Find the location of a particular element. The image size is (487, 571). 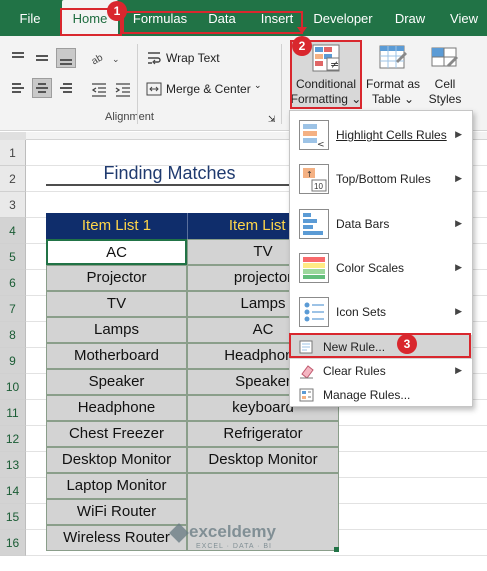

format-as-table-label-2: Table ⌄ is located at coordinates (393, 99).